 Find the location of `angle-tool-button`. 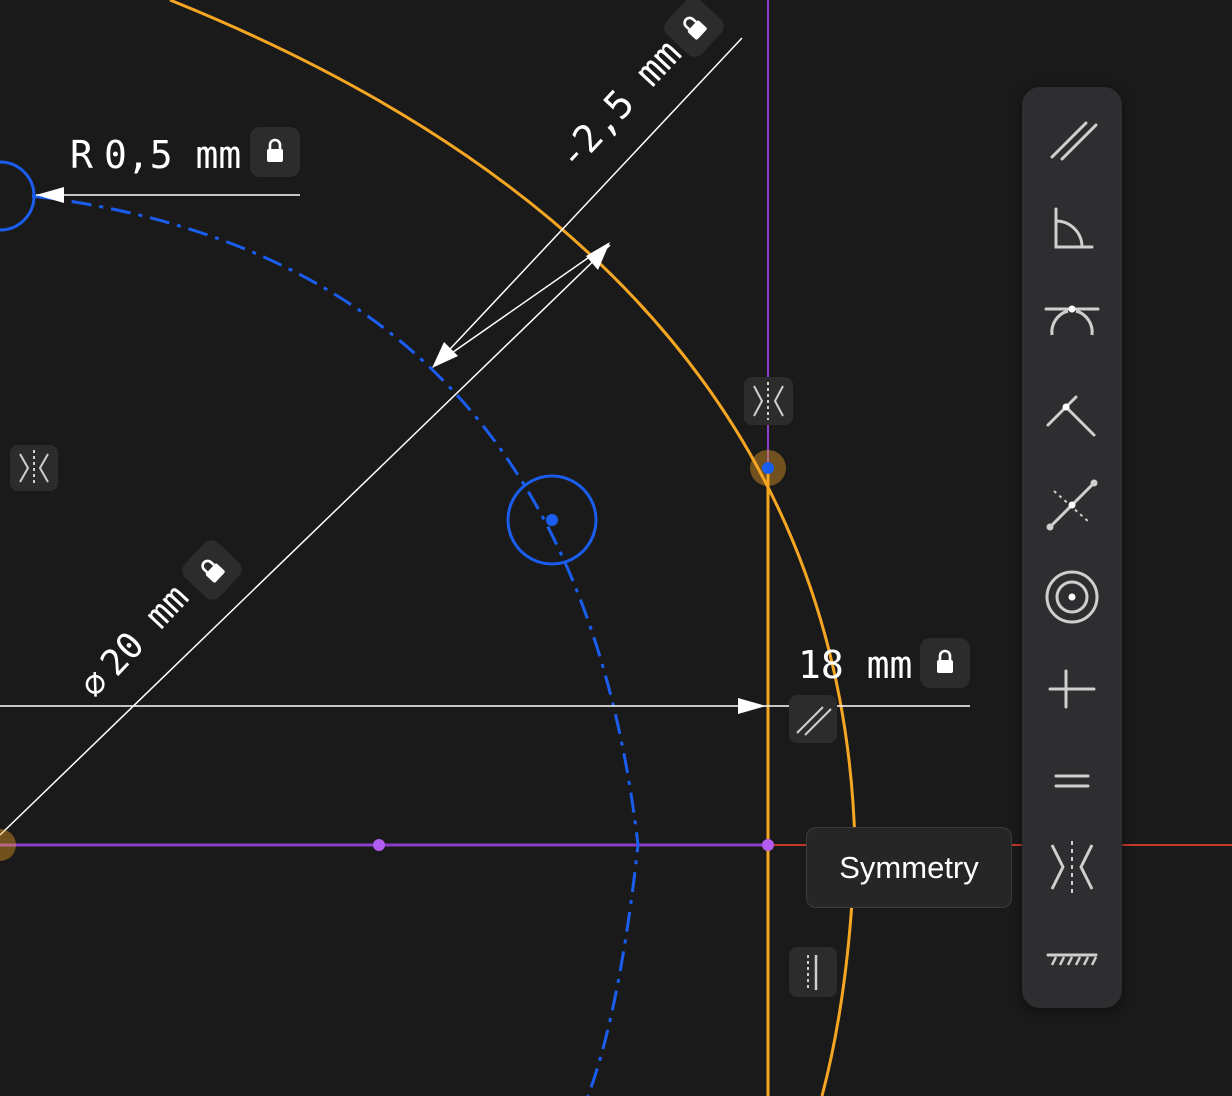

angle-tool-button is located at coordinates (1072, 229).